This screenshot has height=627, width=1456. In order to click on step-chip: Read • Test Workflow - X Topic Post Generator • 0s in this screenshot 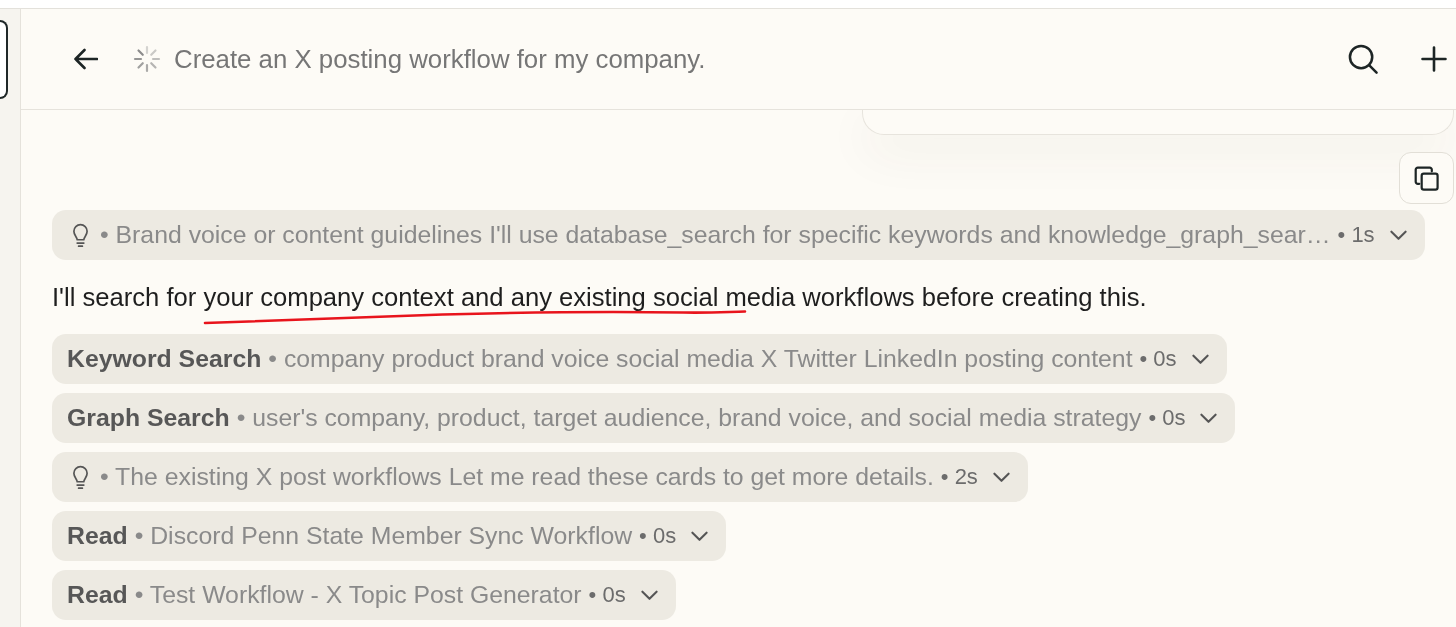, I will do `click(364, 595)`.